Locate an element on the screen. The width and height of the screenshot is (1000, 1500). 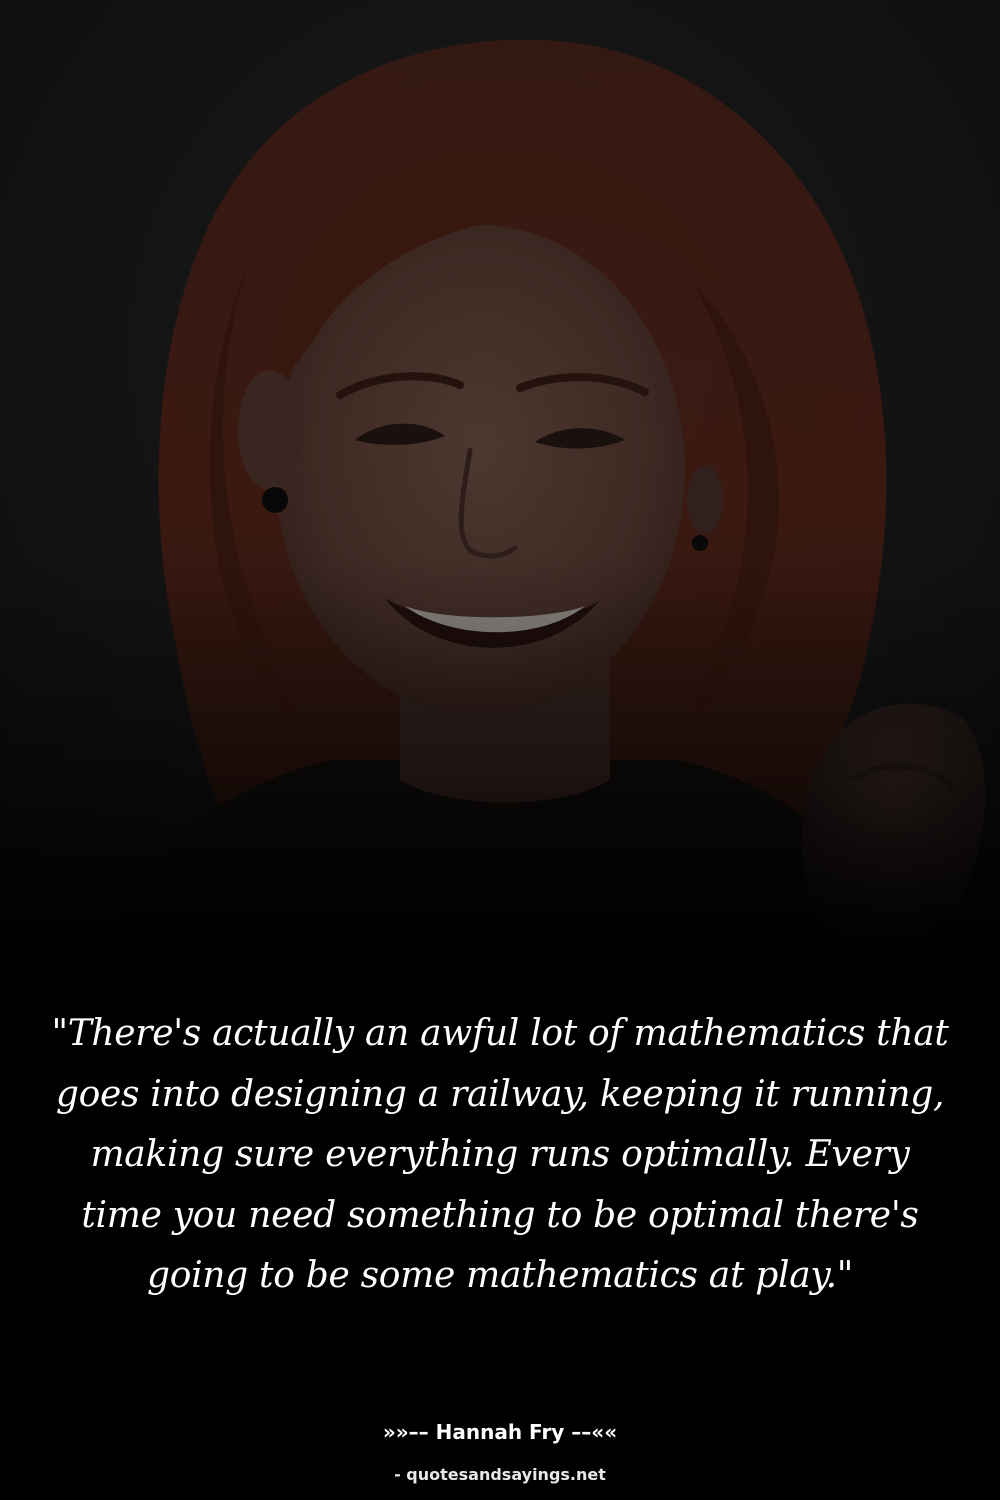
author-line: »»–– Hannah Fry ––«« is located at coordinates (500, 1432).